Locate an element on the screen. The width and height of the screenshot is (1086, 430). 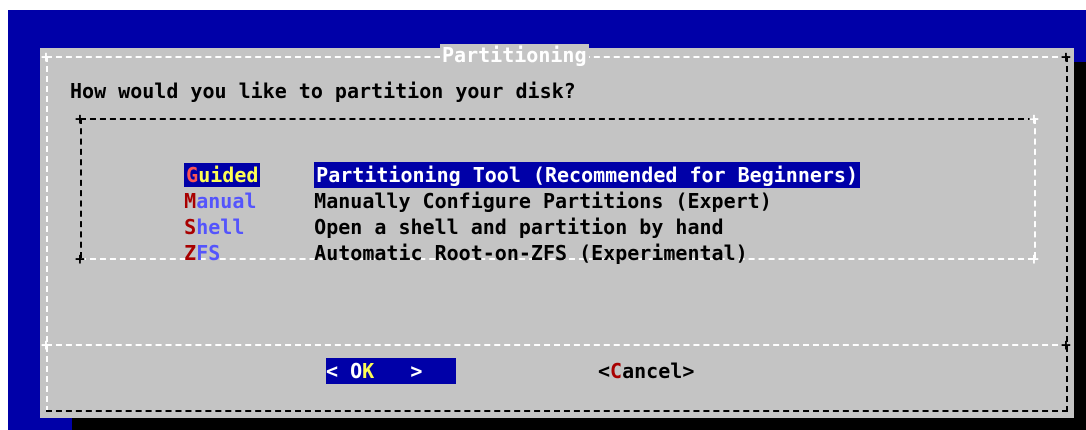
menu-item-shell: Shell Open a shell and partition by hand is located at coordinates (429, 213).